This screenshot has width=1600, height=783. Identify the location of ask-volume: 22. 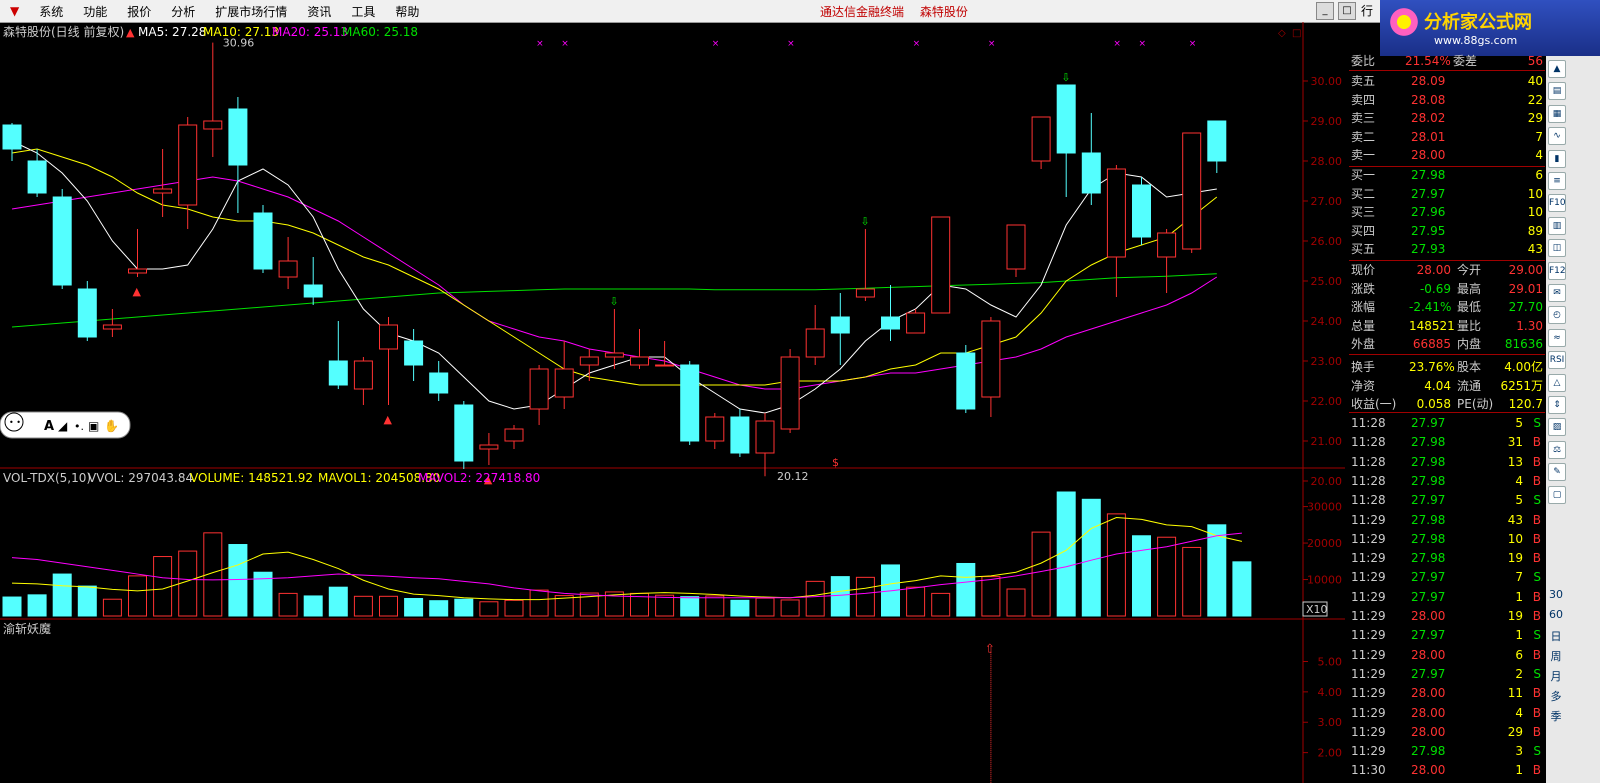
(1535, 99).